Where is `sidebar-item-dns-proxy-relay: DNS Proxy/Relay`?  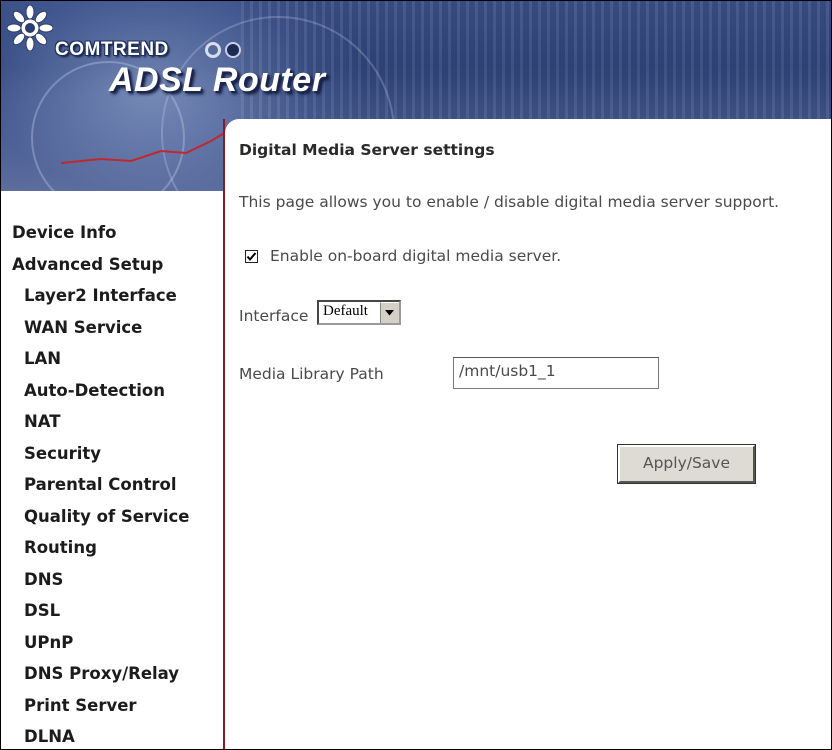
sidebar-item-dns-proxy-relay: DNS Proxy/Relay is located at coordinates (95, 678).